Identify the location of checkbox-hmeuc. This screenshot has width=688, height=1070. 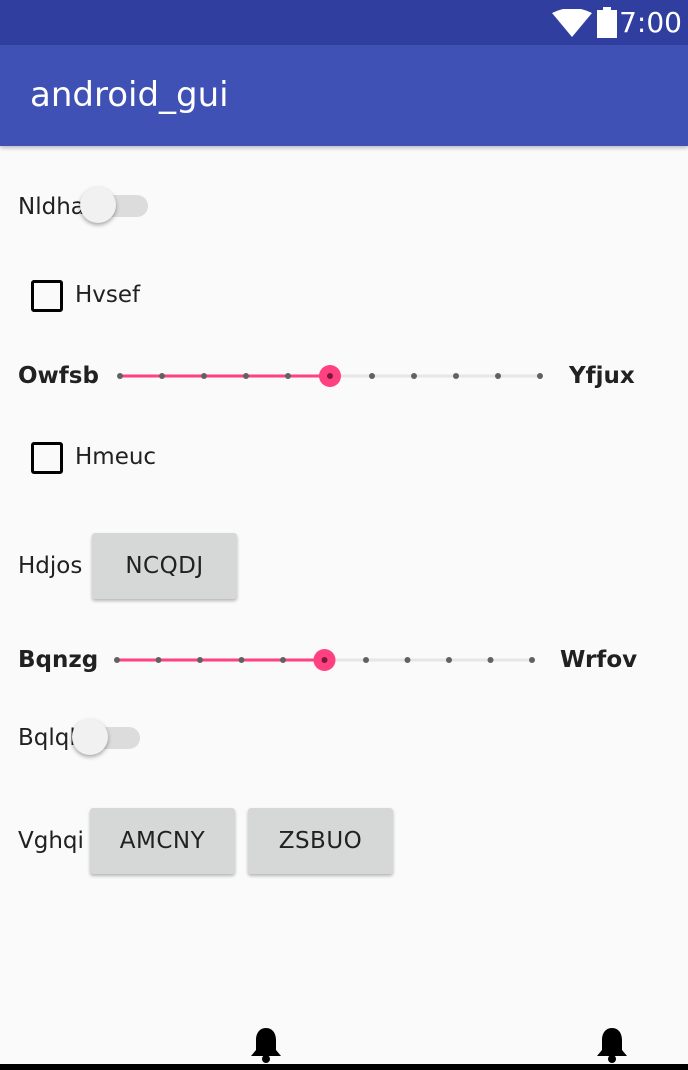
(47, 458).